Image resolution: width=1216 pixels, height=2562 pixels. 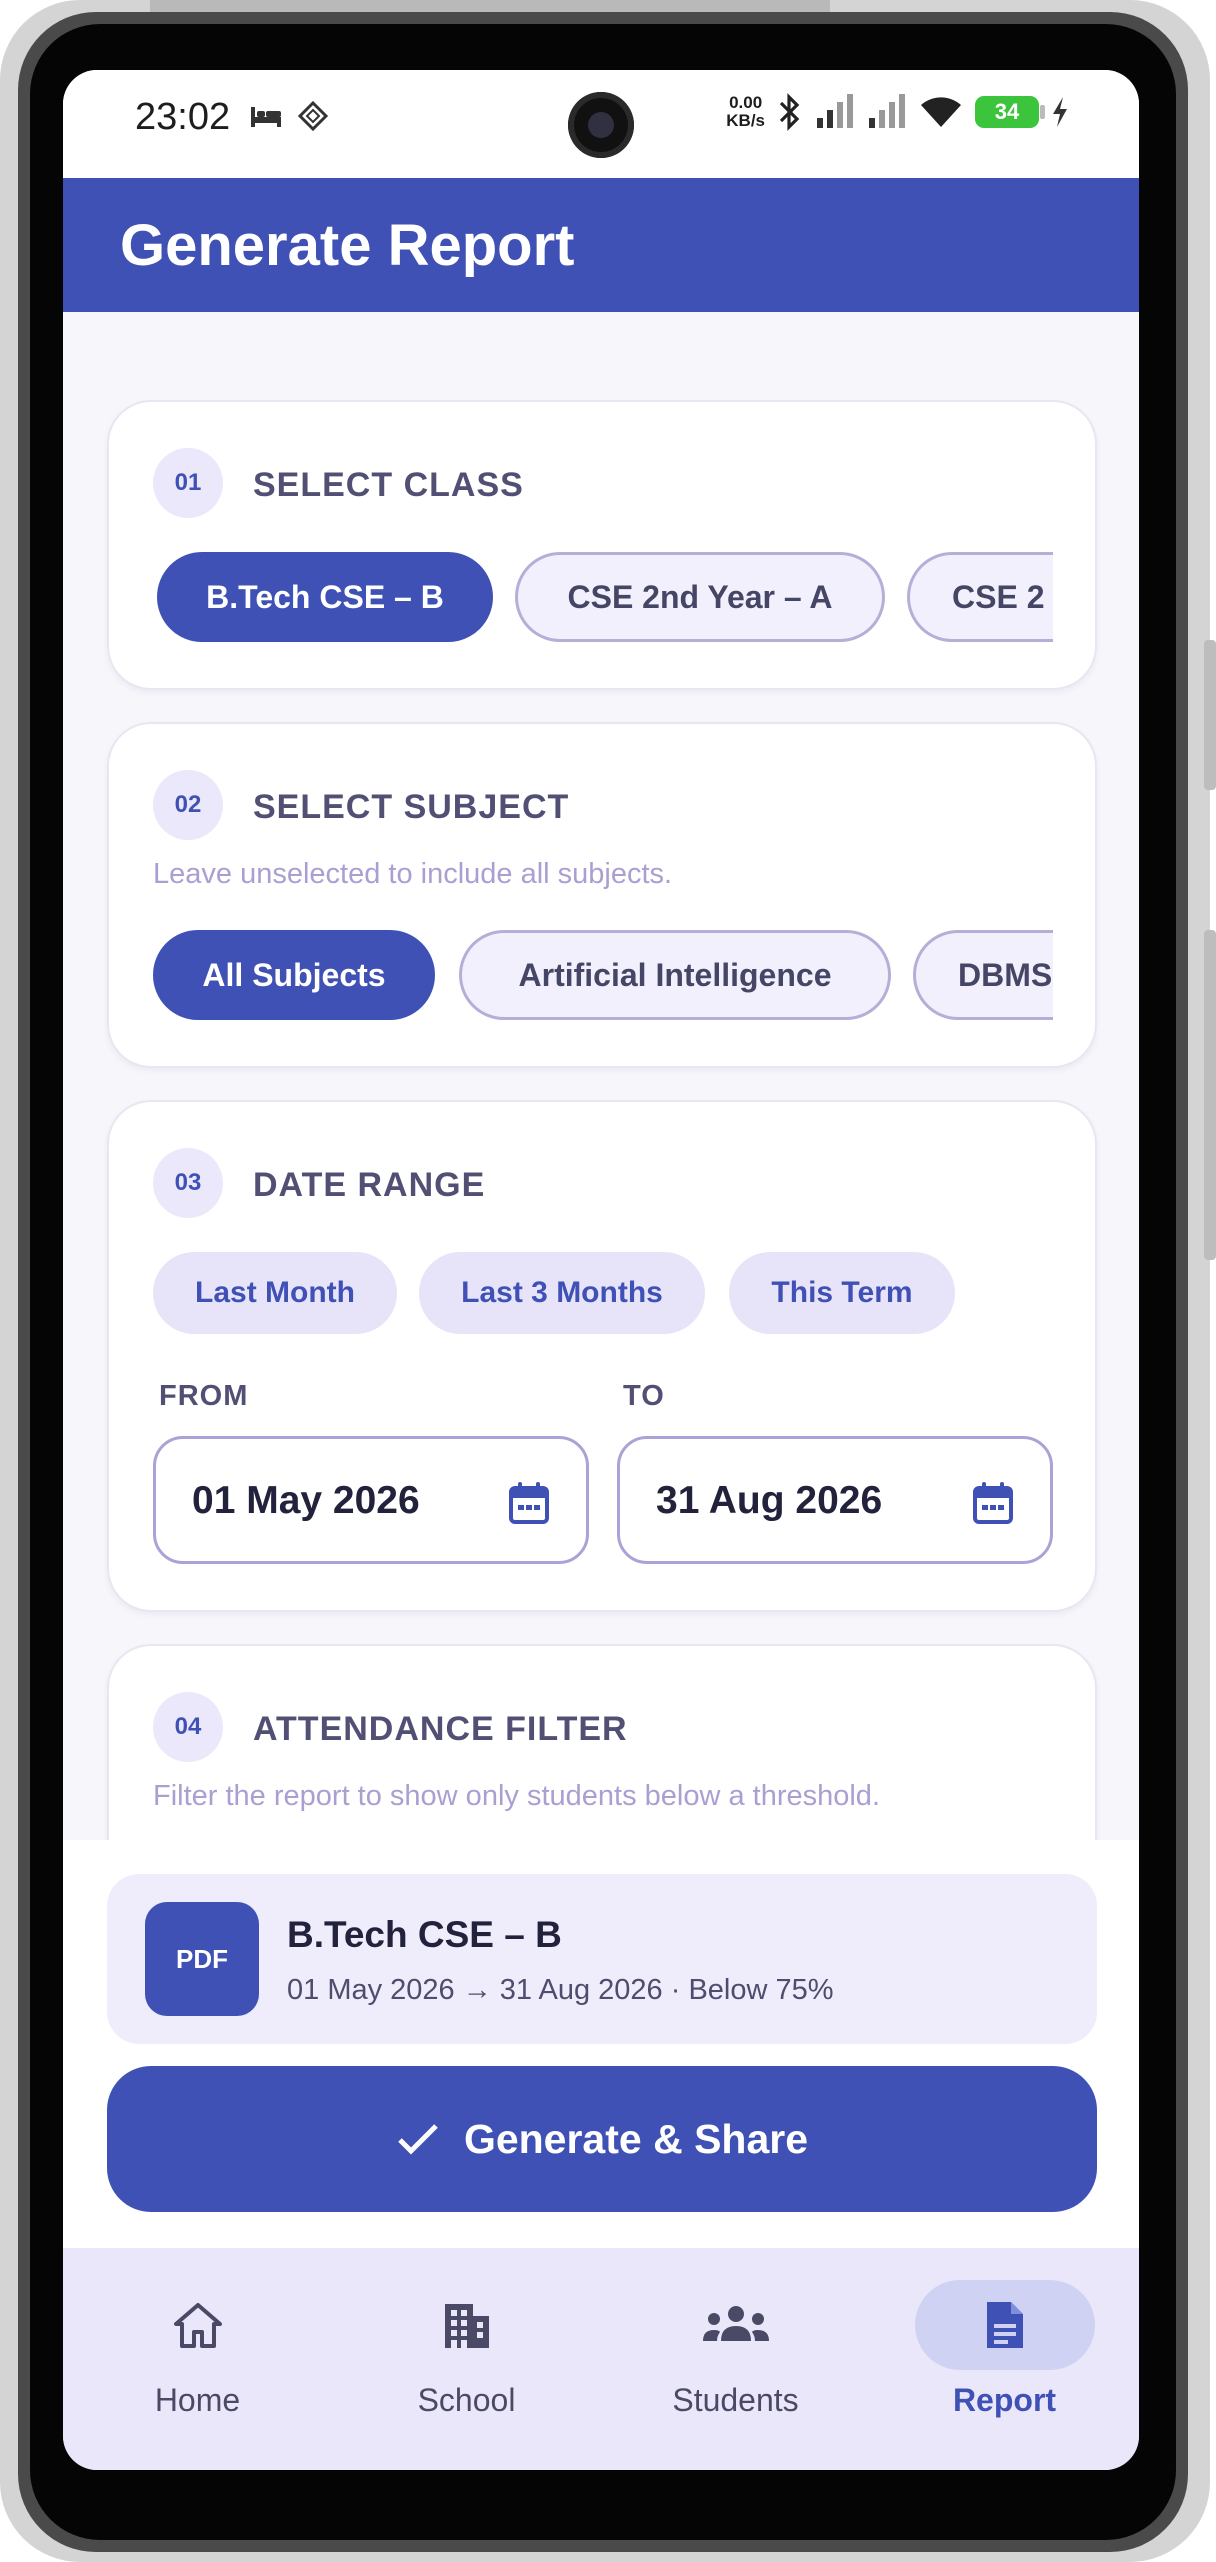 I want to click on front-camera, so click(x=601, y=125).